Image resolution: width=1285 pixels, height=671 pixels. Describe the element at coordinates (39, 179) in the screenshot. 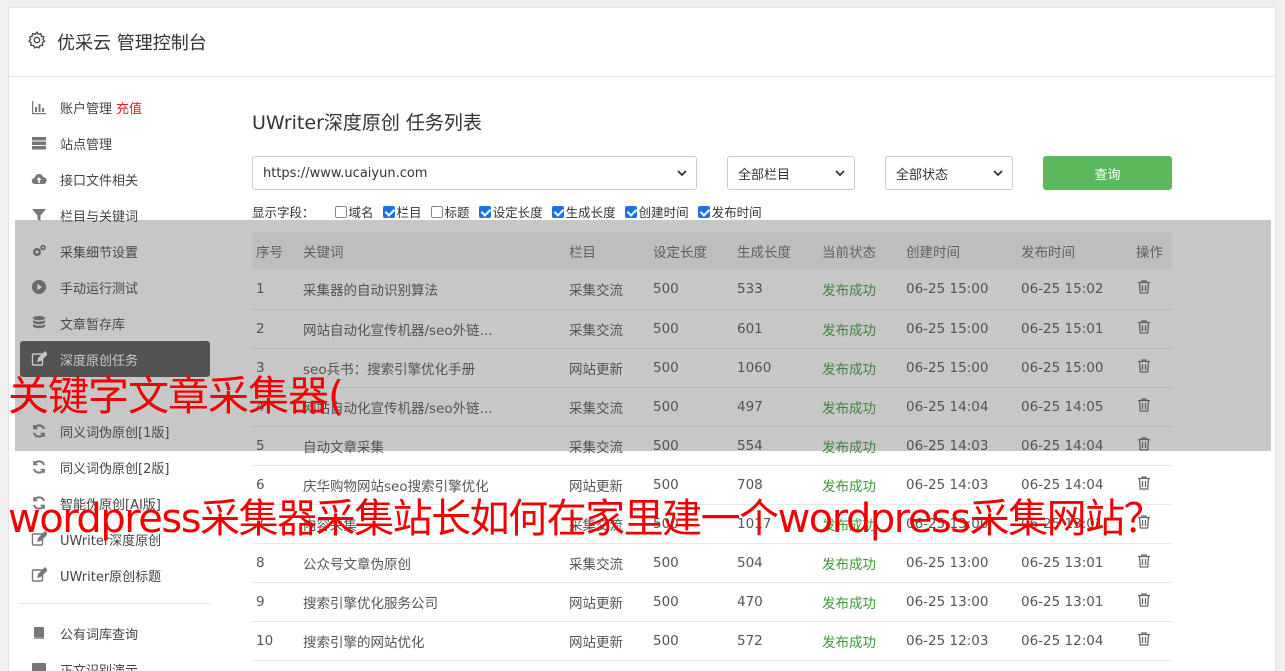

I see `cloud-upload-icon` at that location.